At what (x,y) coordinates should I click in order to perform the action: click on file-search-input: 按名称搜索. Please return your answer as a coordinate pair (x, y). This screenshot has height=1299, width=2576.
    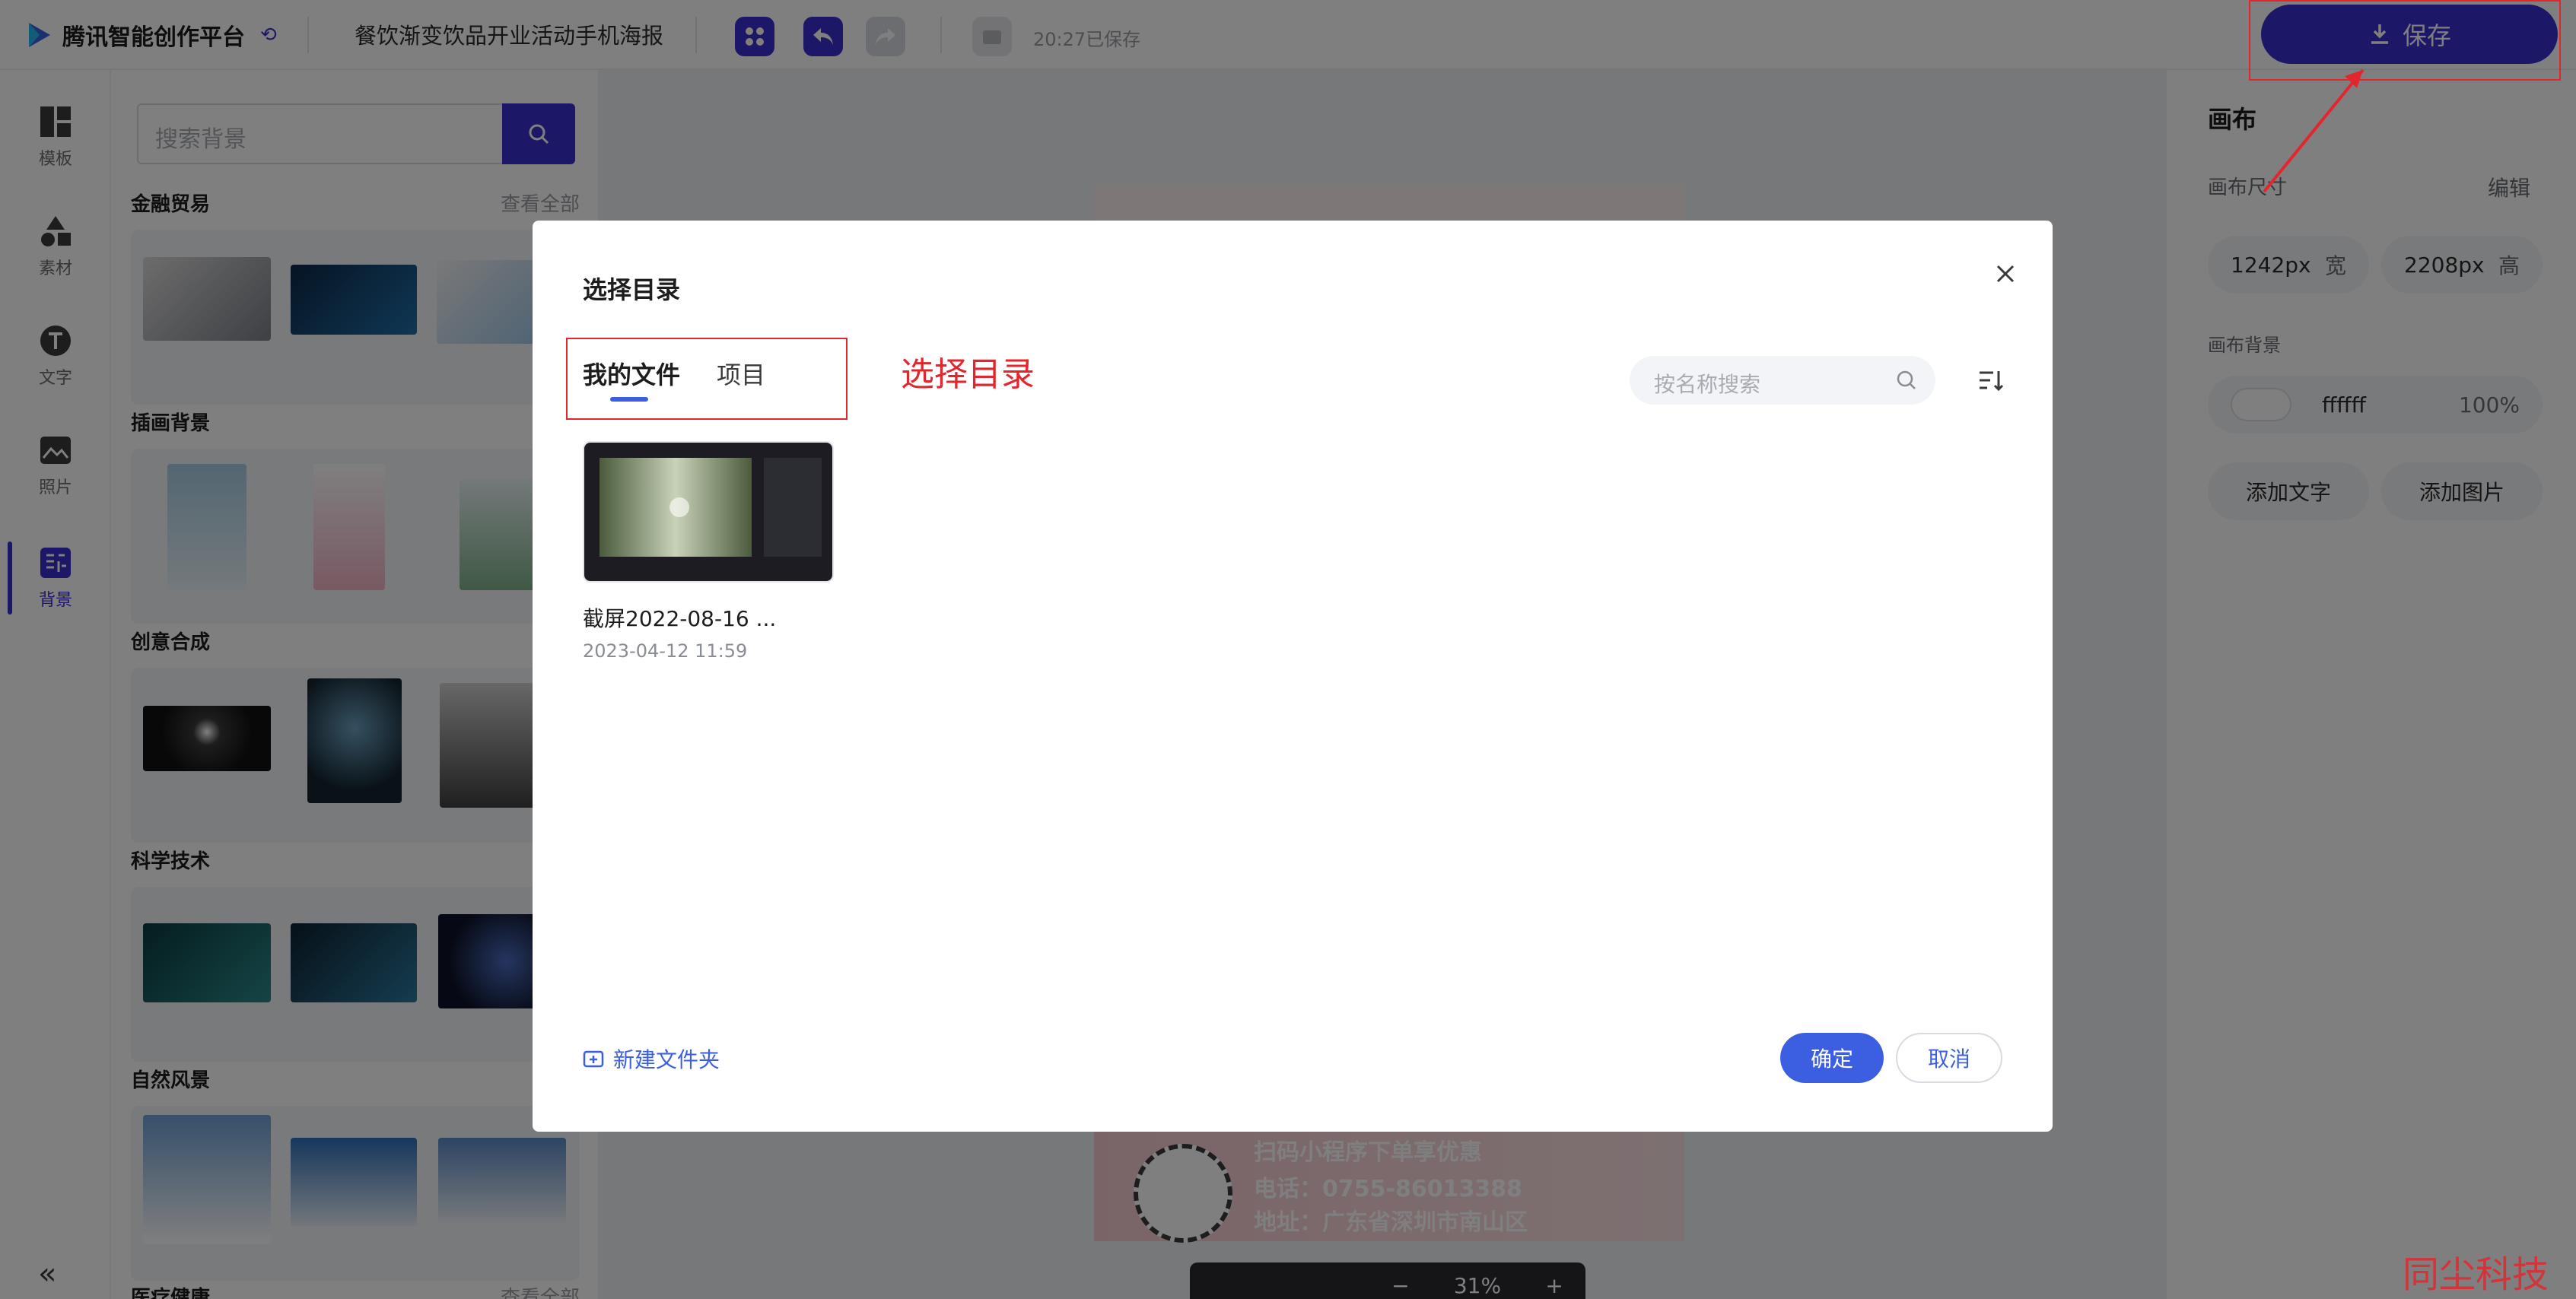
    Looking at the image, I should click on (1782, 380).